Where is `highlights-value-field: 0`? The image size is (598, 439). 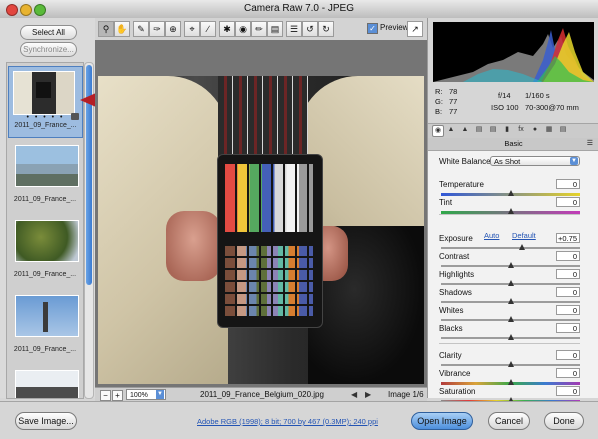
highlights-value-field: 0 is located at coordinates (568, 274).